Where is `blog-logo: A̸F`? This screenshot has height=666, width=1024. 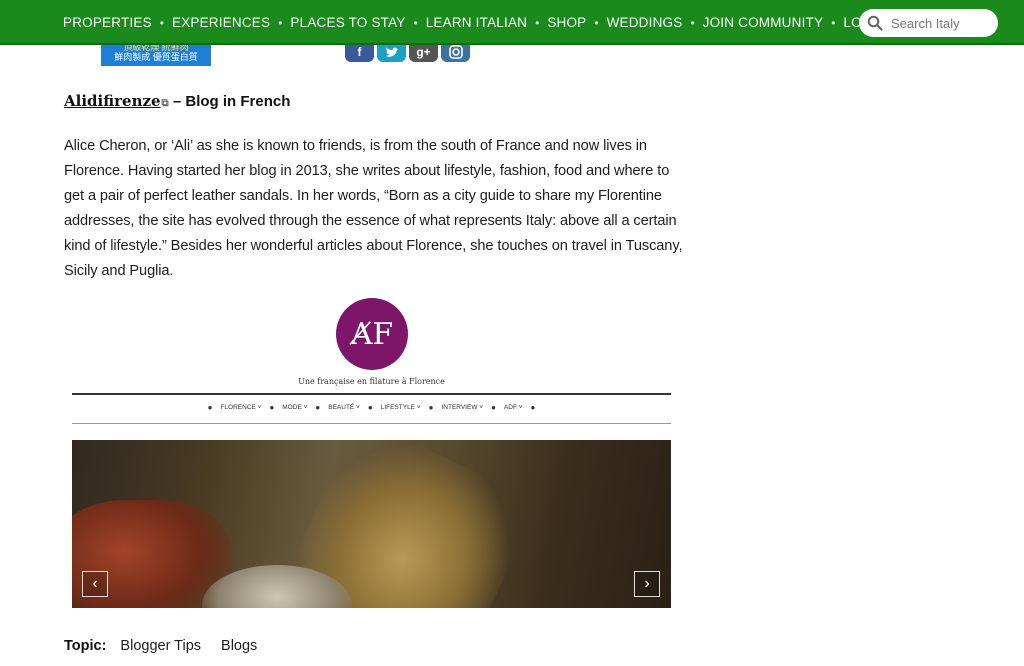 blog-logo: A̸F is located at coordinates (372, 334).